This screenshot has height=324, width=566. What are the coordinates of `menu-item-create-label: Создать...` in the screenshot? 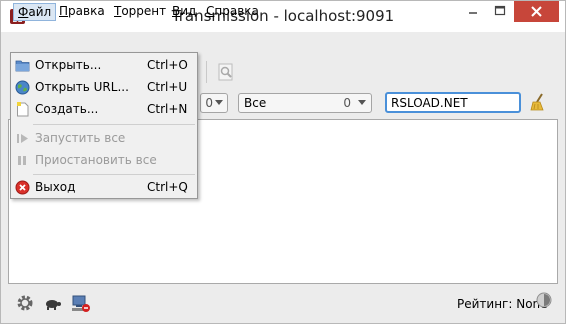 It's located at (67, 109).